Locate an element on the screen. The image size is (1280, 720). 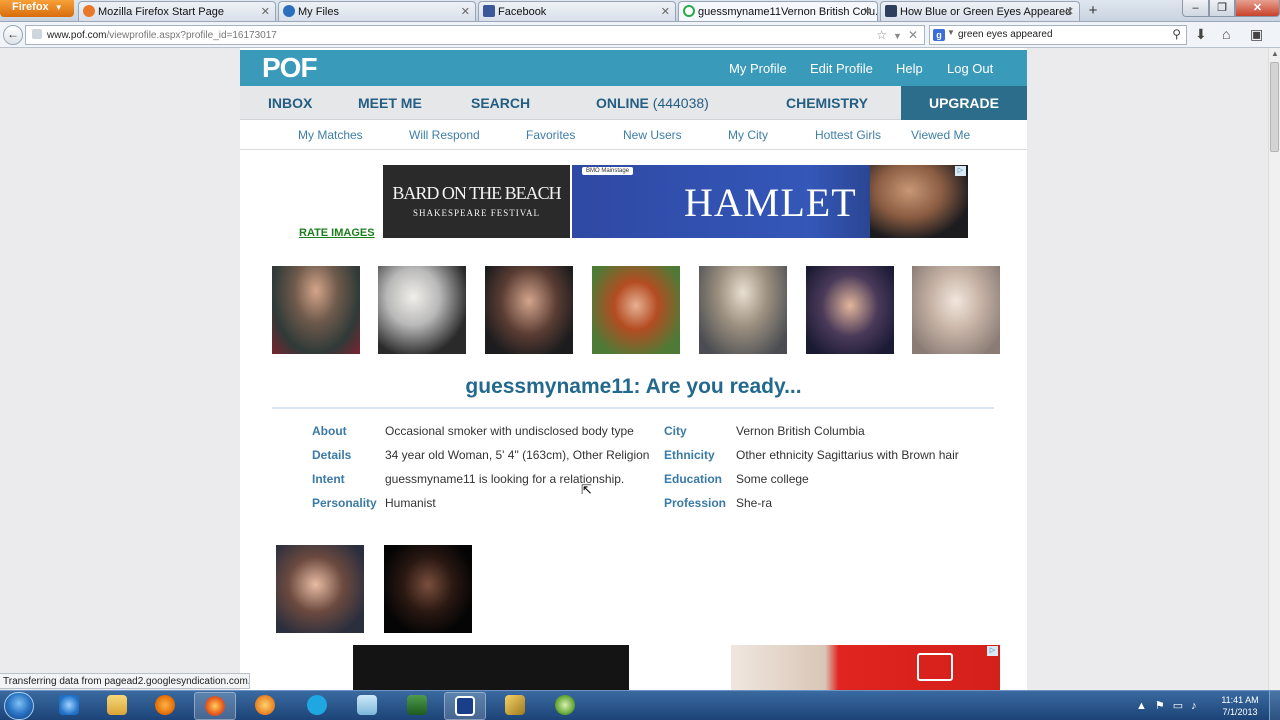
ad-logo-icon is located at coordinates (935, 667).